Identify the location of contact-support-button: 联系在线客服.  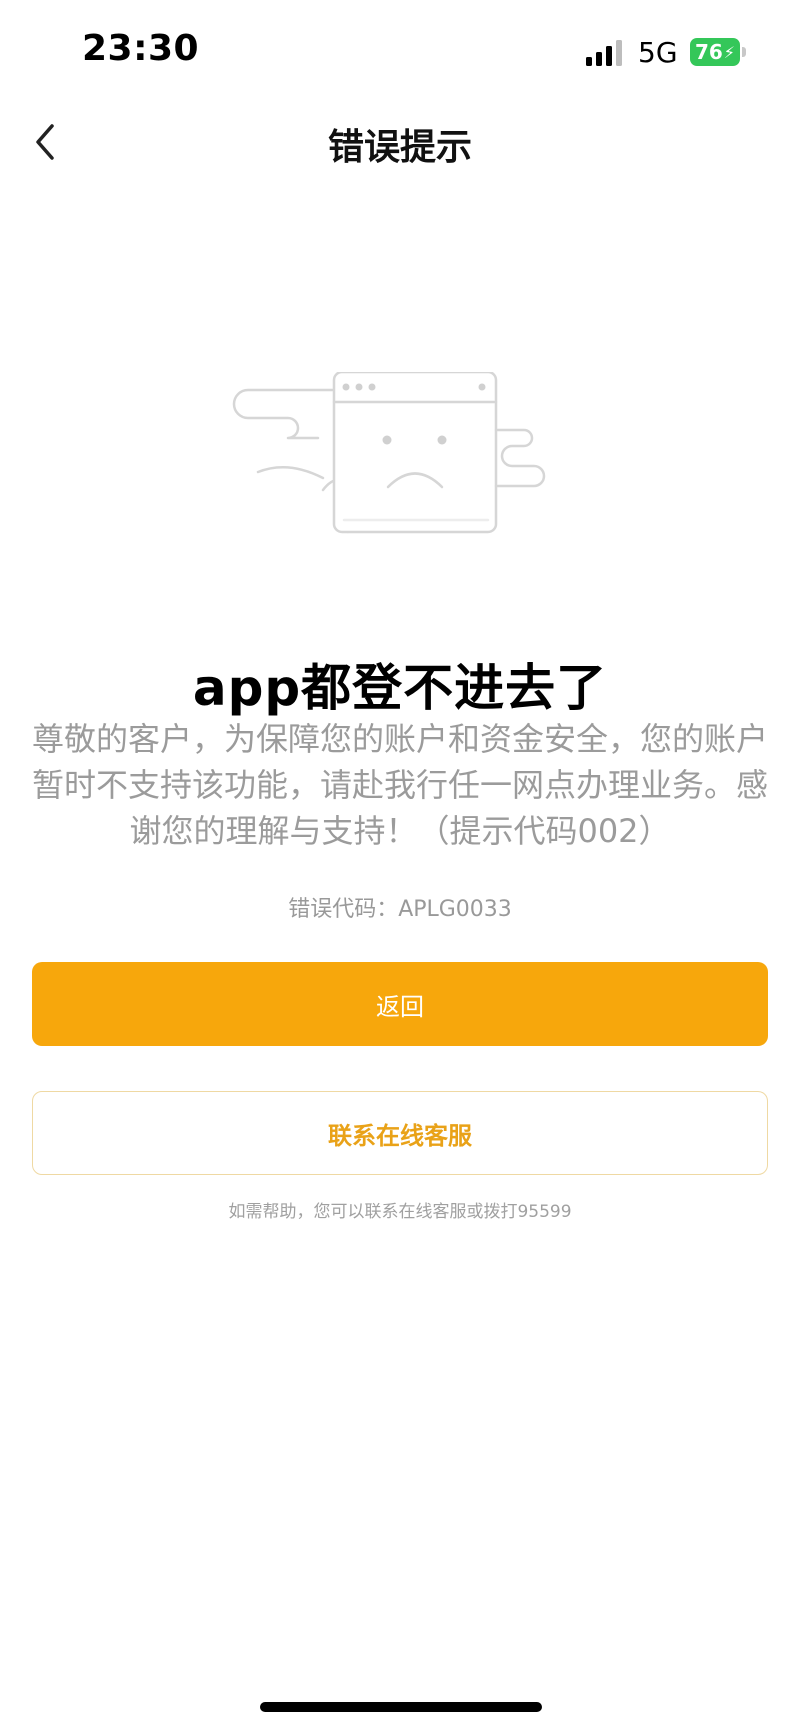
(400, 1133).